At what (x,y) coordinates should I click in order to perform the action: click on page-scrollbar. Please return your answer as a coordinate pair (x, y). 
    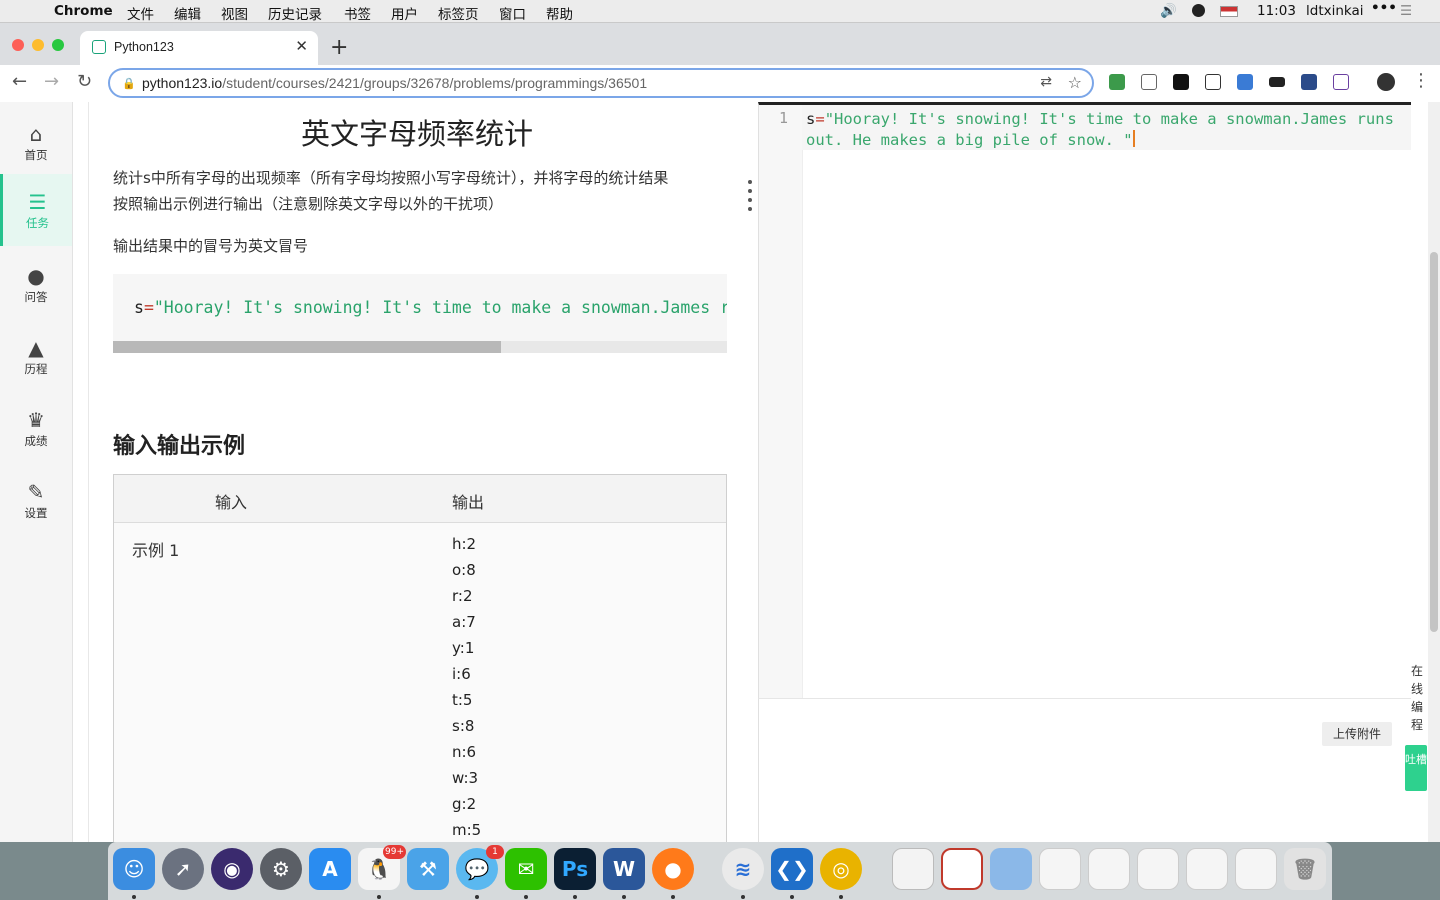
    Looking at the image, I should click on (1434, 472).